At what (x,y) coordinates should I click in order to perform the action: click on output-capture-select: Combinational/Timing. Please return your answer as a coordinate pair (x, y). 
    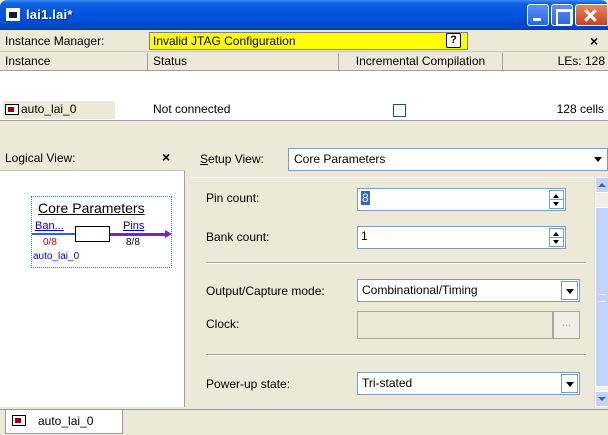
    Looking at the image, I should click on (468, 290).